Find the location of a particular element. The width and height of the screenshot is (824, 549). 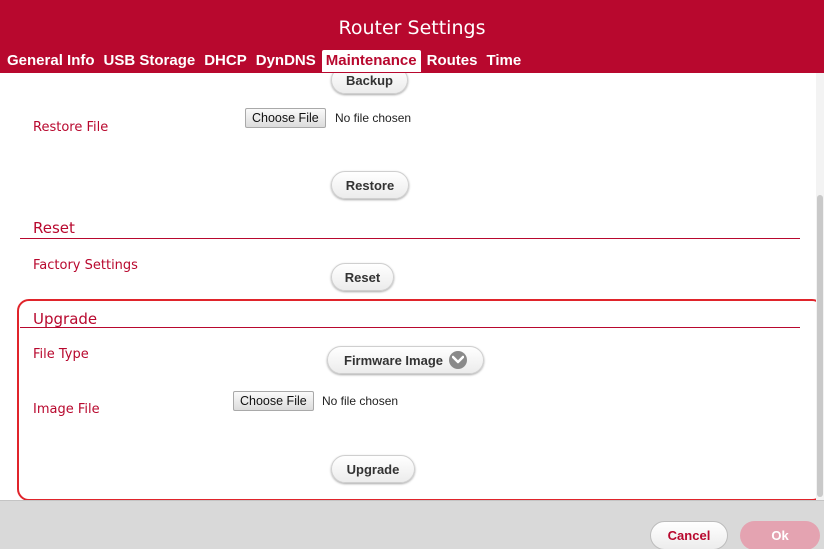

reset-divider is located at coordinates (410, 238).